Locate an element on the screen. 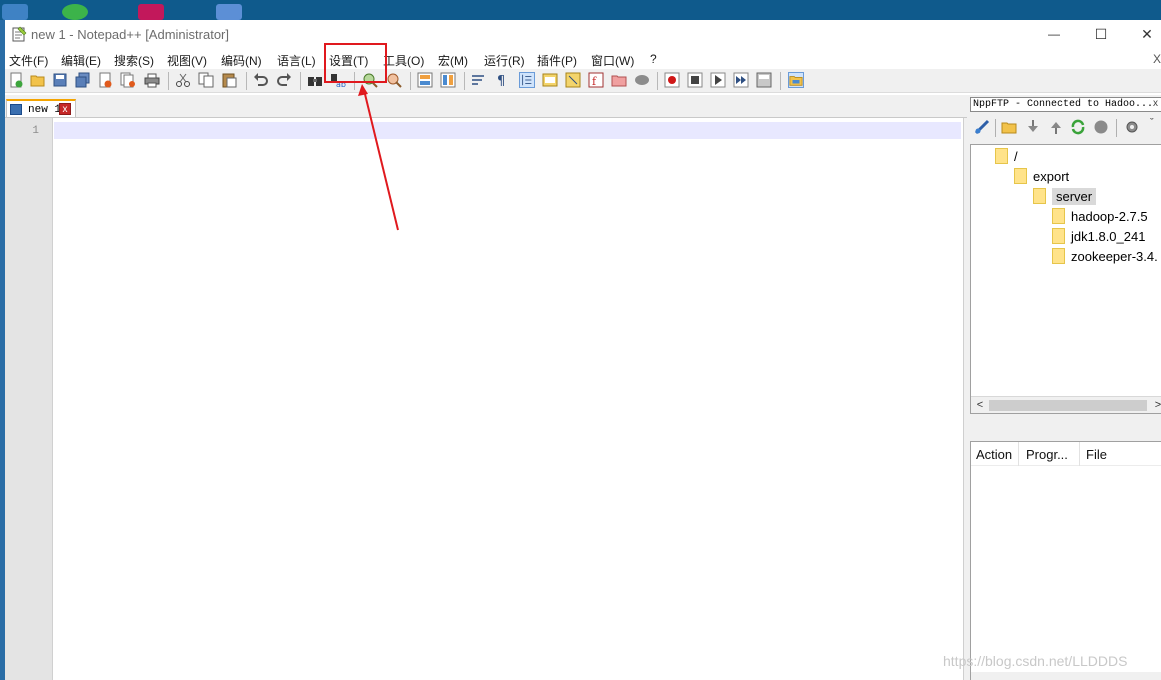  user-language-icon is located at coordinates (550, 80).